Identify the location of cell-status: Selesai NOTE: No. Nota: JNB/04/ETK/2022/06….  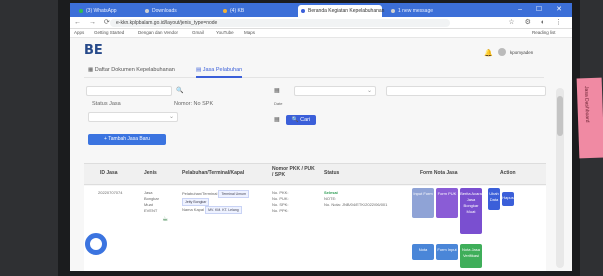
(356, 198).